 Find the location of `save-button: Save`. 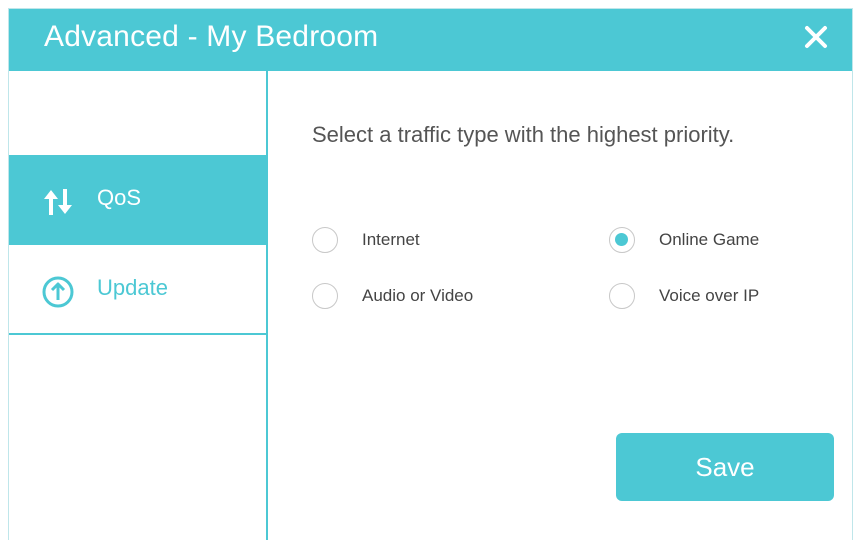

save-button: Save is located at coordinates (725, 467).